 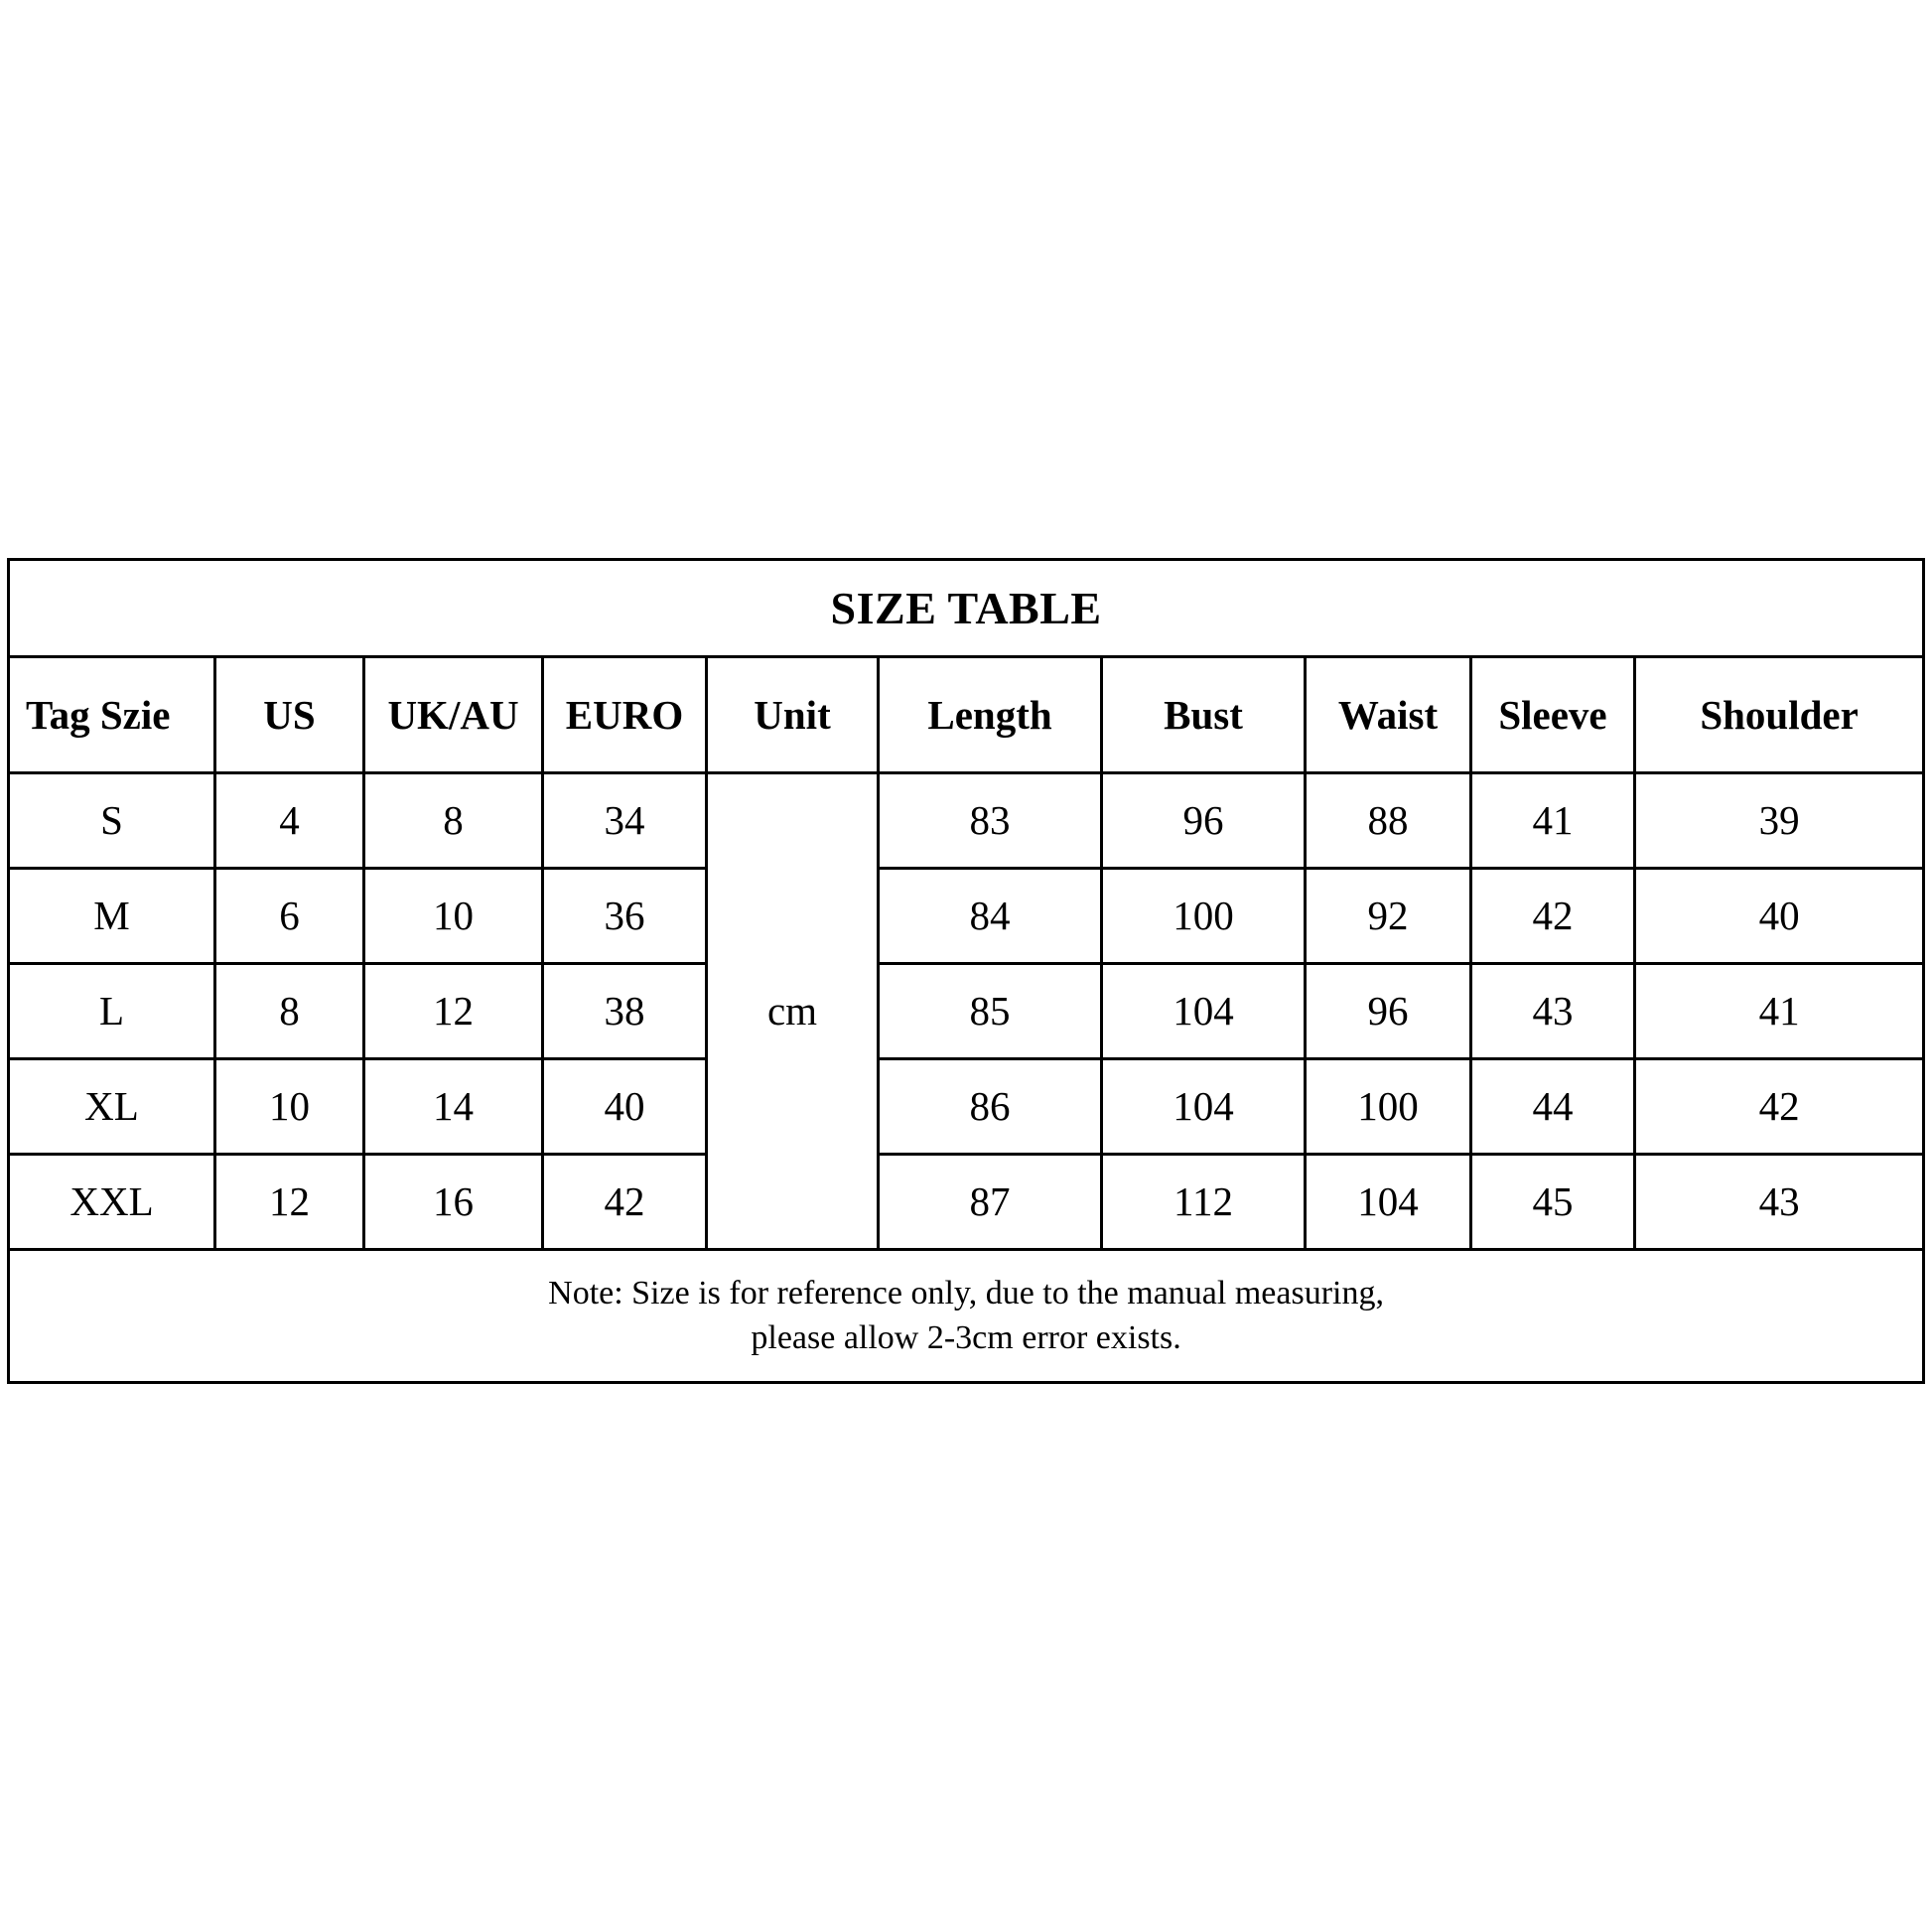 What do you see at coordinates (990, 1106) in the screenshot?
I see `cell-length: 86` at bounding box center [990, 1106].